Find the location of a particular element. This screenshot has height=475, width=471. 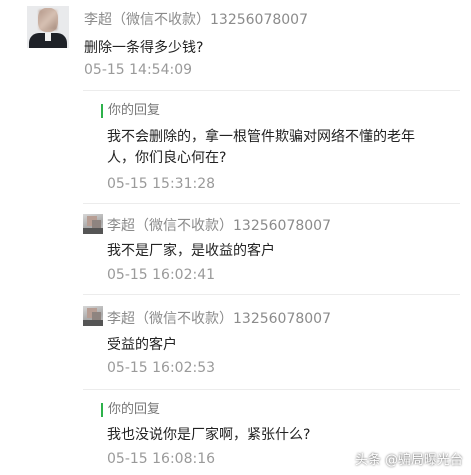

reply-timestamp: 05-15 16:02:53 is located at coordinates (161, 368).